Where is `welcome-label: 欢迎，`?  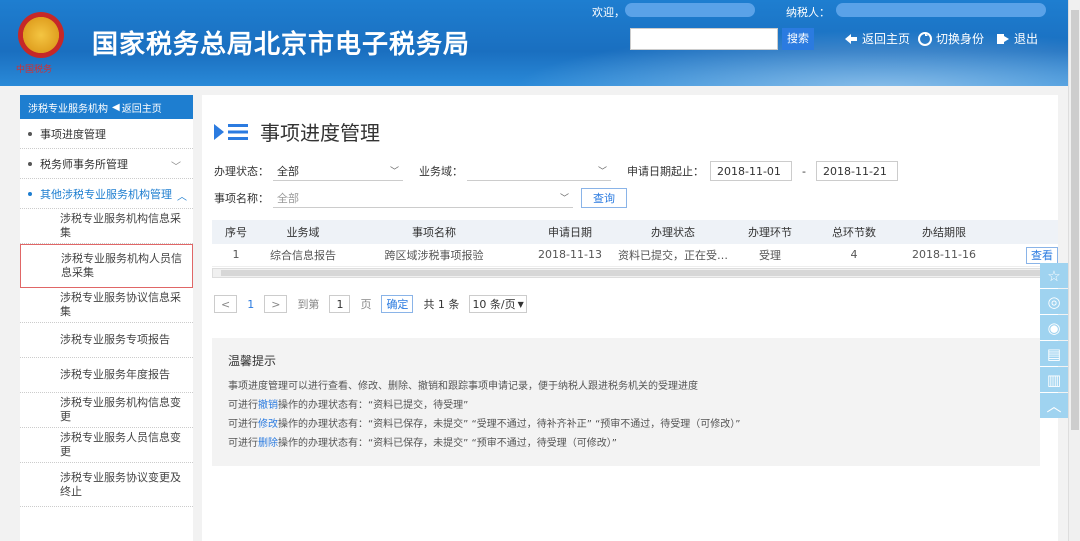
welcome-label: 欢迎， is located at coordinates (608, 12).